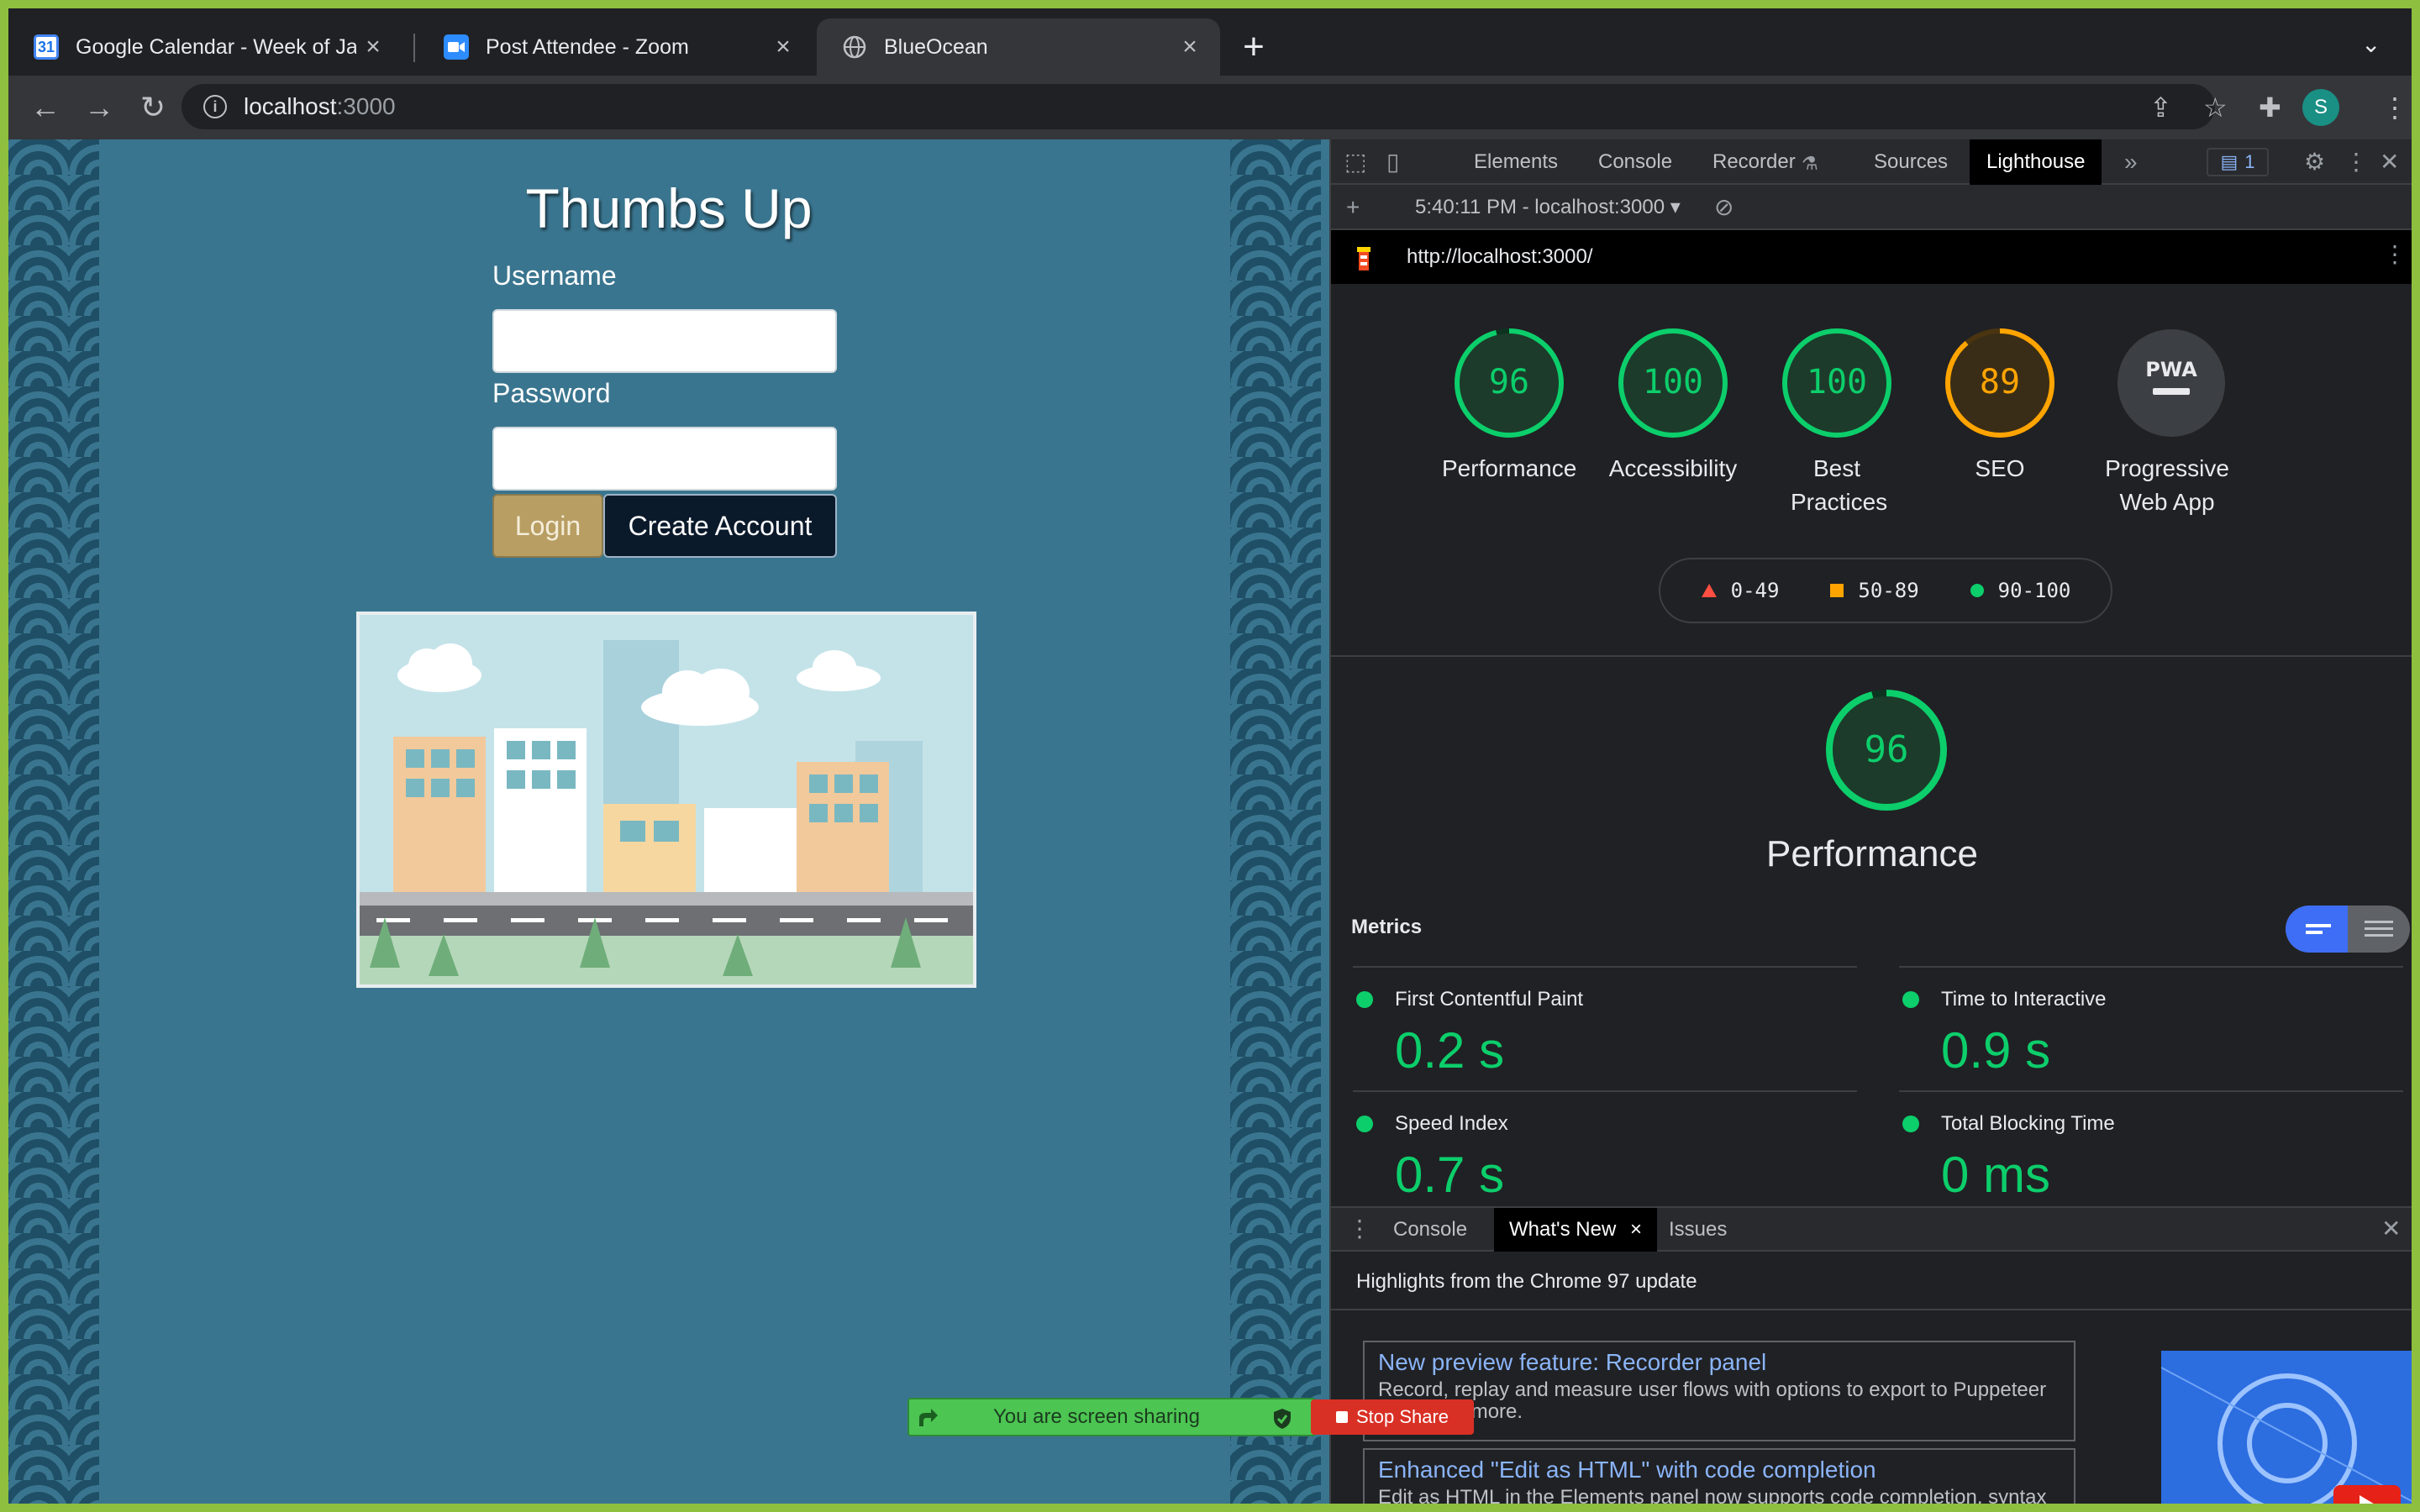  I want to click on extensions-icon: ✚, so click(2270, 107).